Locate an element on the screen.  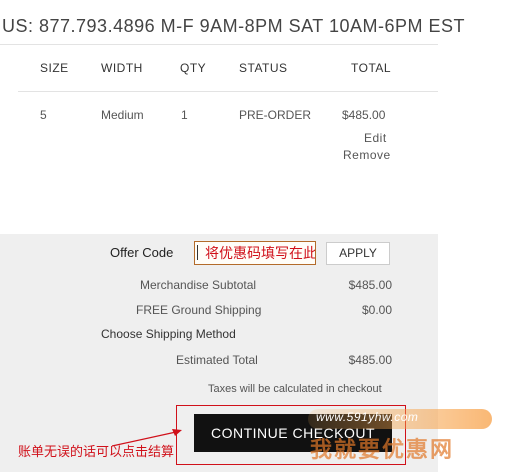
header-divider is located at coordinates (219, 44).